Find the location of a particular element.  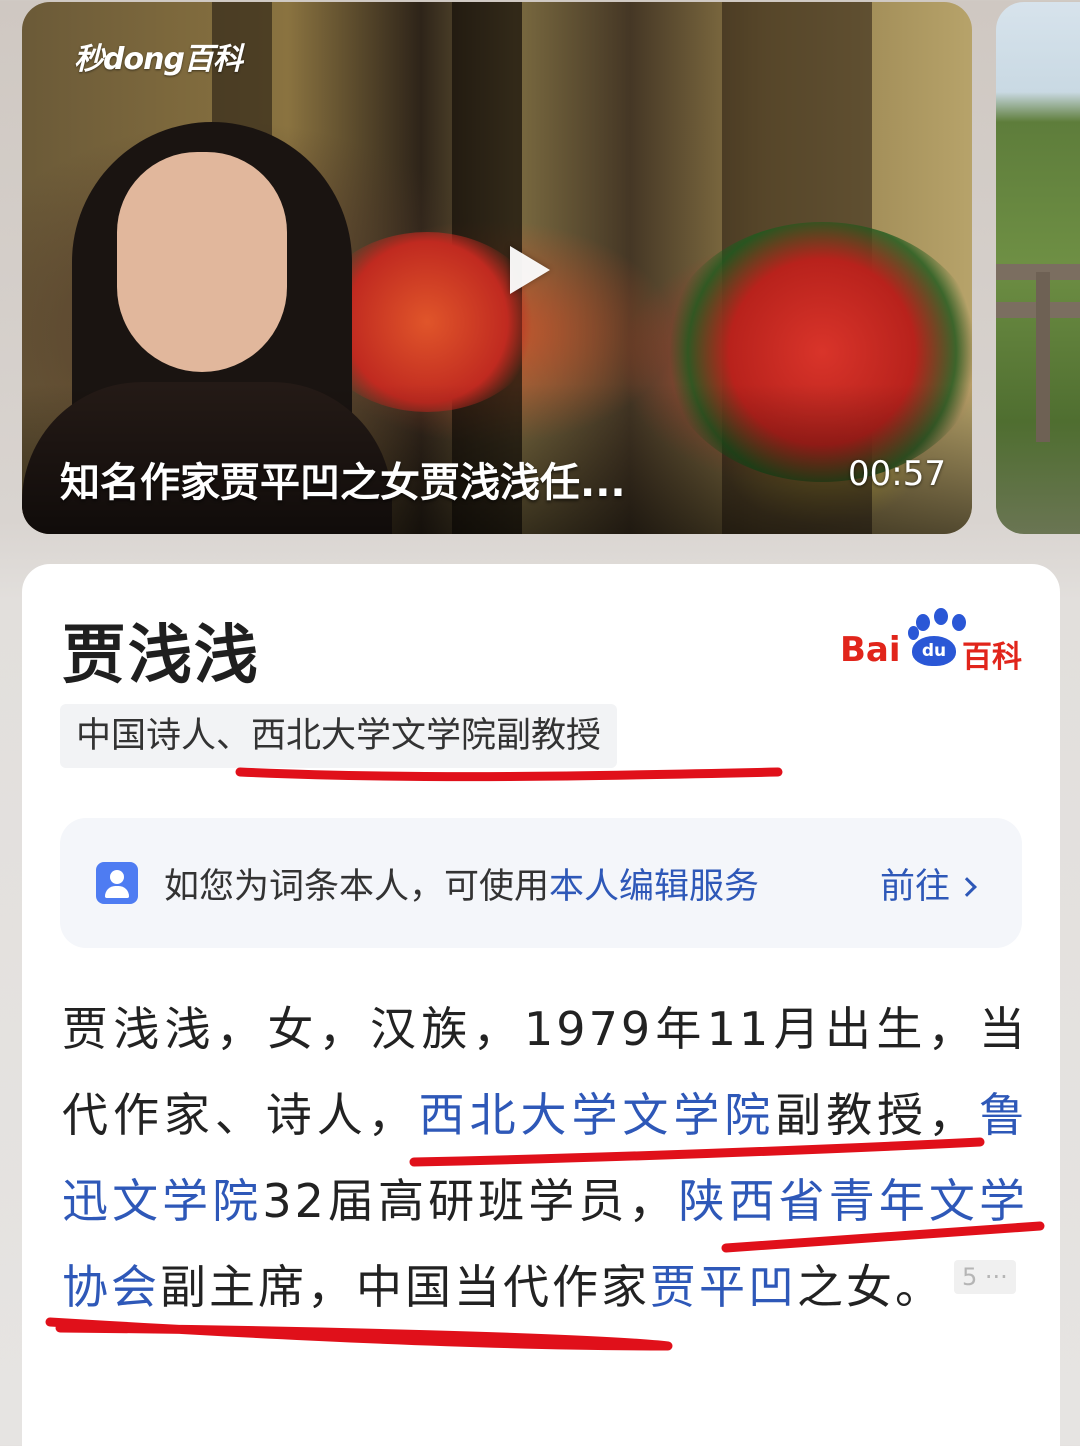

banner-text: 如您为词条本人，可使用本人编辑服务 is located at coordinates (461, 883).